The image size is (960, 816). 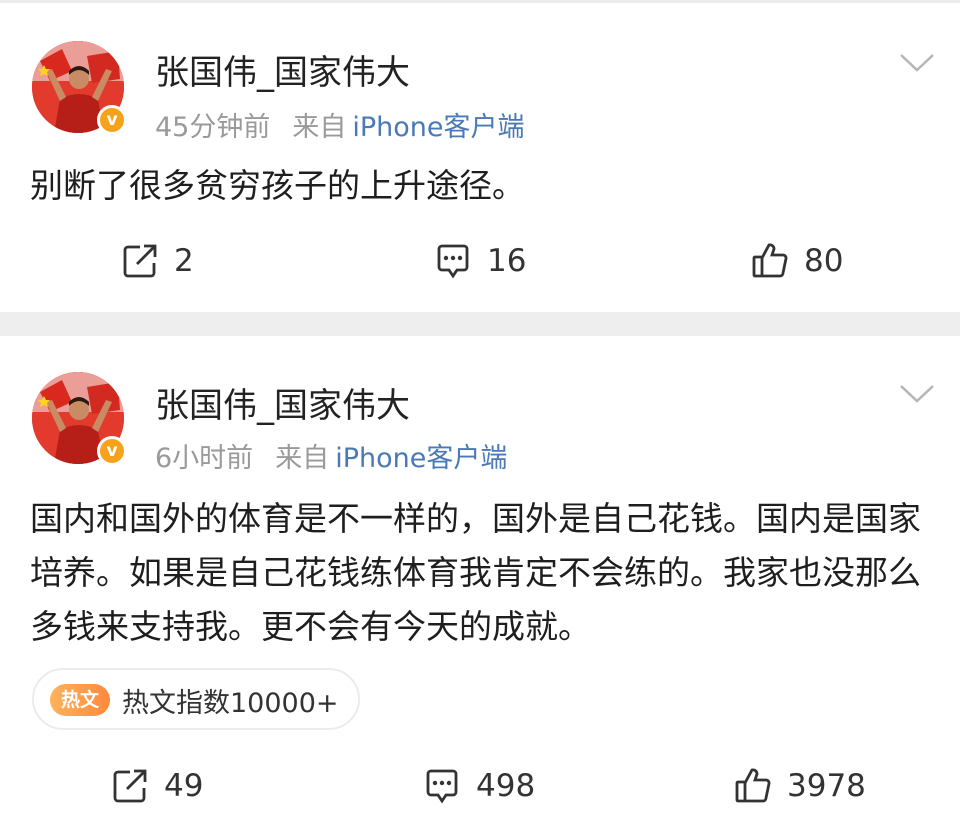 I want to click on hot-badge: 热文, so click(x=80, y=700).